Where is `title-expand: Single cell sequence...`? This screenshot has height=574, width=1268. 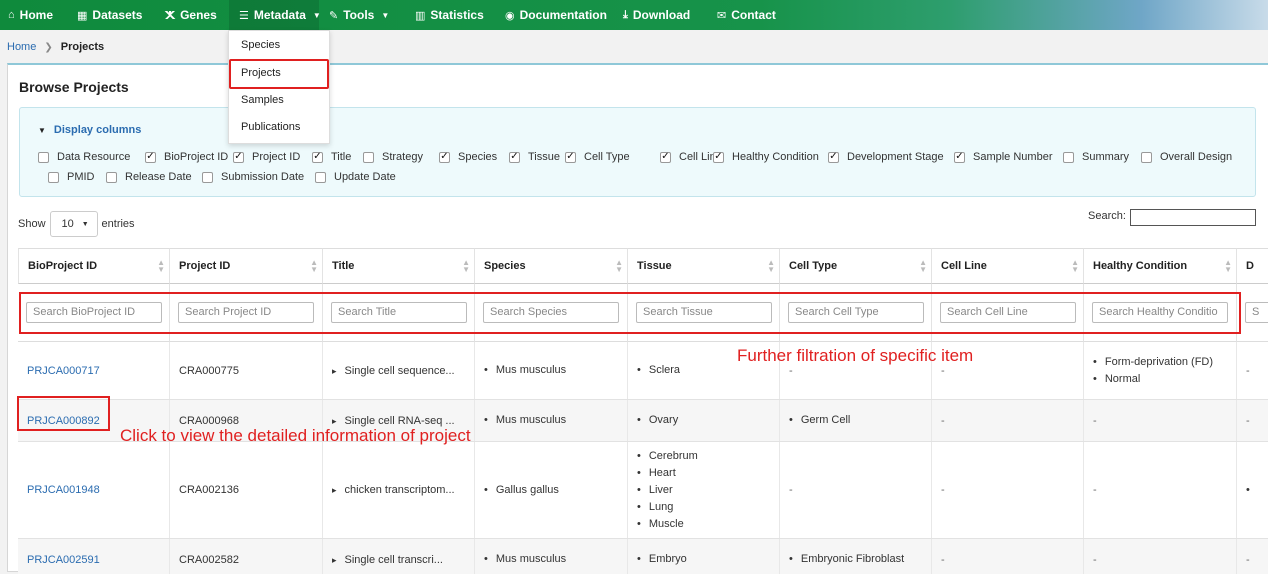
title-expand: Single cell sequence... is located at coordinates (393, 371).